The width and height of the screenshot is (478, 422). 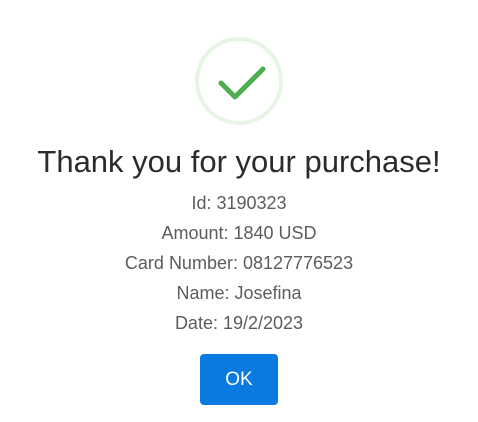 I want to click on purchase-id: Id: 3190323, so click(x=239, y=203).